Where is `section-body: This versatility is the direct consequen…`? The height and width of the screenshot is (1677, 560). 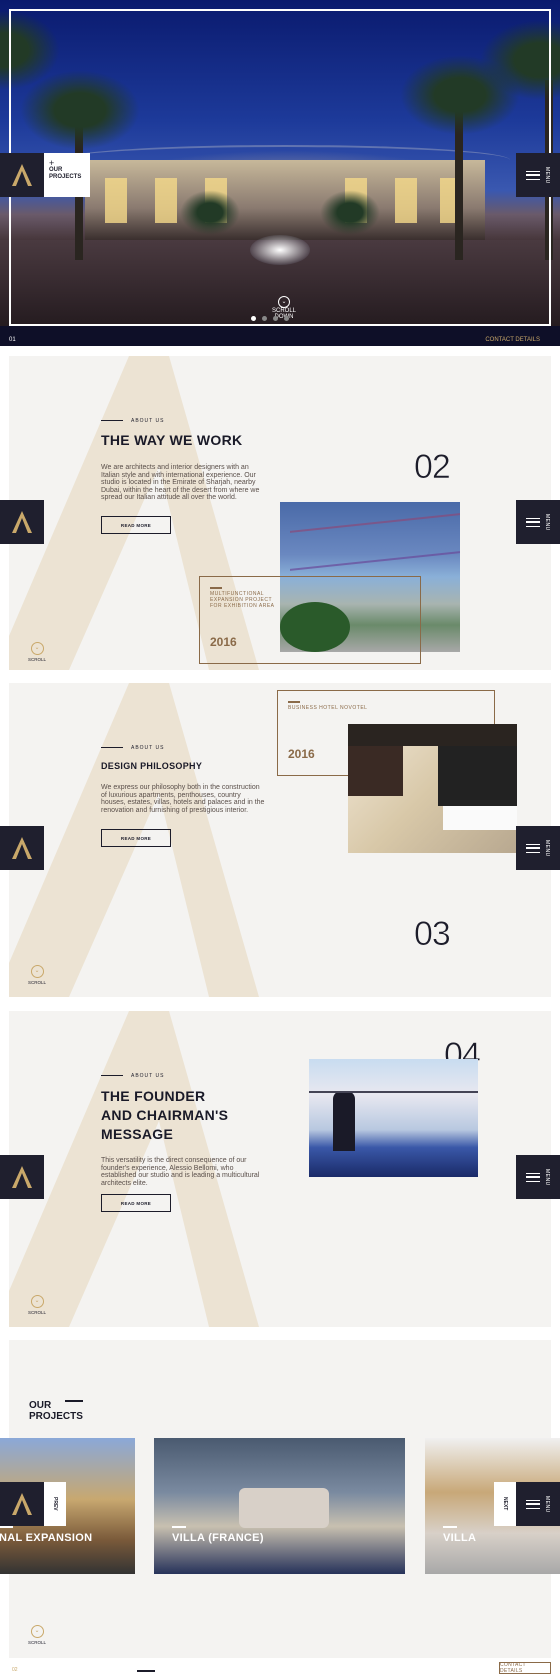
section-body: This versatility is the direct consequen… is located at coordinates (180, 1172).